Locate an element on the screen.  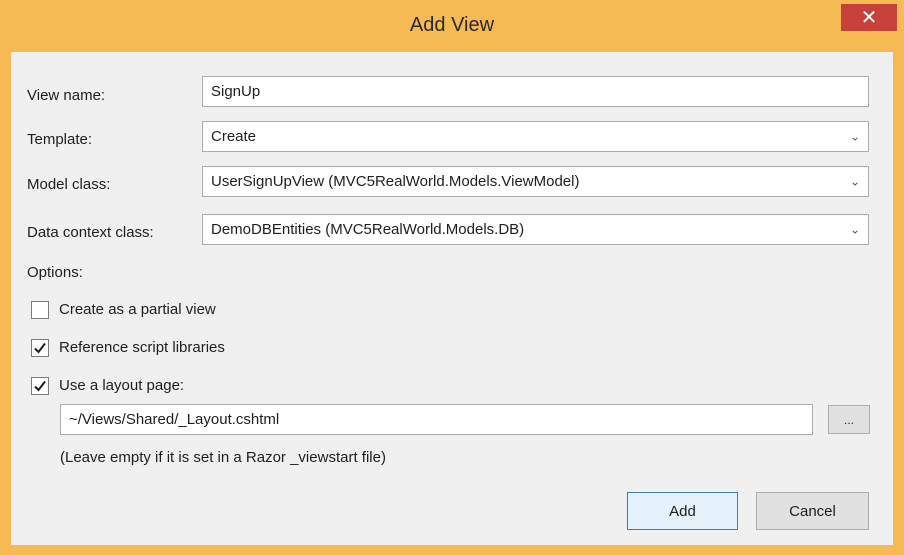
model-class-label: Model class: is located at coordinates (69, 184).